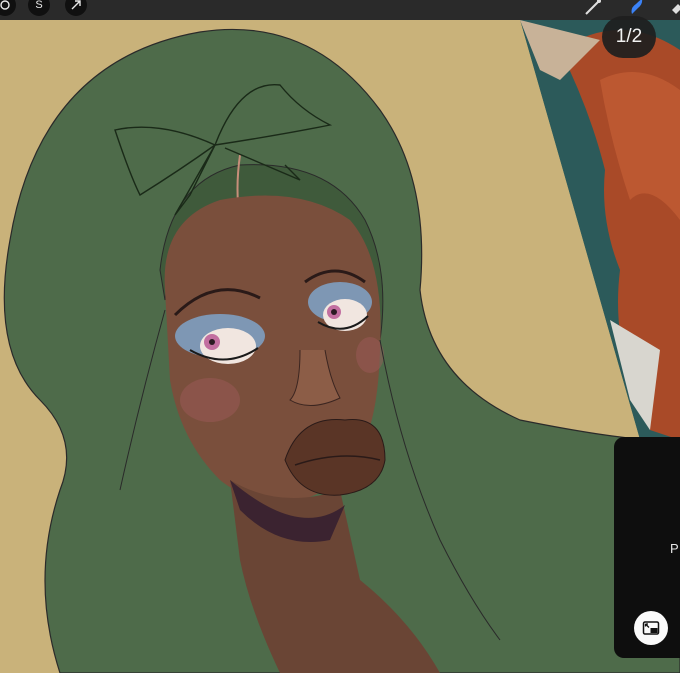 The image size is (680, 673). Describe the element at coordinates (636, 8) in the screenshot. I see `smudge-icon` at that location.